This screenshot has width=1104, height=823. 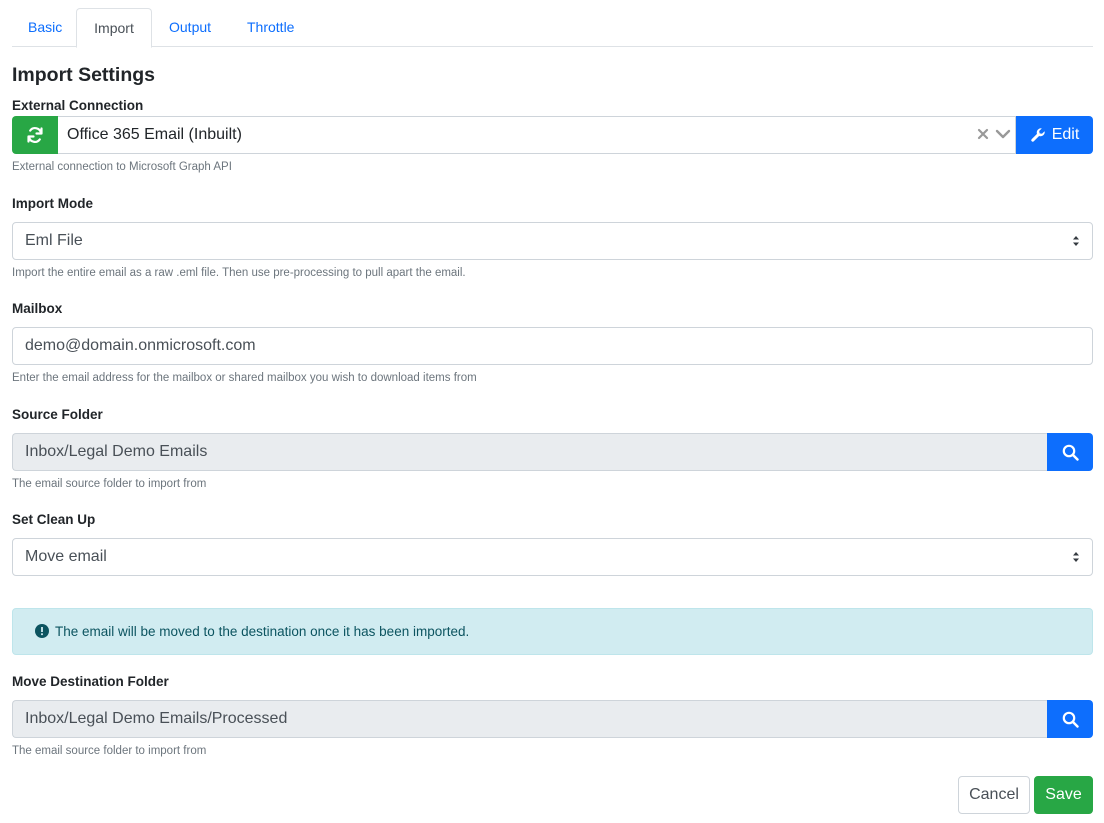 What do you see at coordinates (552, 28) in the screenshot?
I see `tab-bar: Basic Import Output Throttle` at bounding box center [552, 28].